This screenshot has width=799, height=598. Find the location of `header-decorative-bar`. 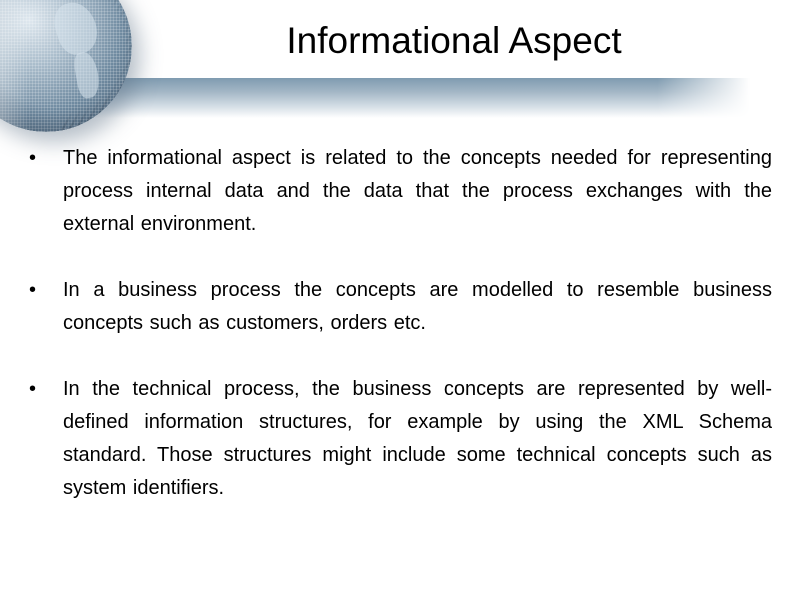

header-decorative-bar is located at coordinates (420, 98).